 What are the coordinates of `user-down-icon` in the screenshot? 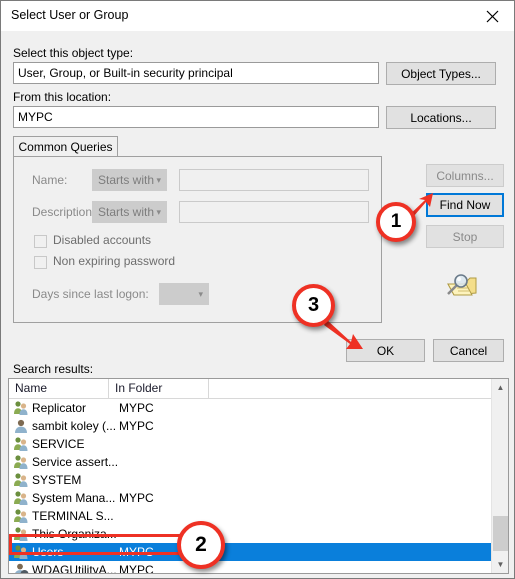 It's located at (21, 567).